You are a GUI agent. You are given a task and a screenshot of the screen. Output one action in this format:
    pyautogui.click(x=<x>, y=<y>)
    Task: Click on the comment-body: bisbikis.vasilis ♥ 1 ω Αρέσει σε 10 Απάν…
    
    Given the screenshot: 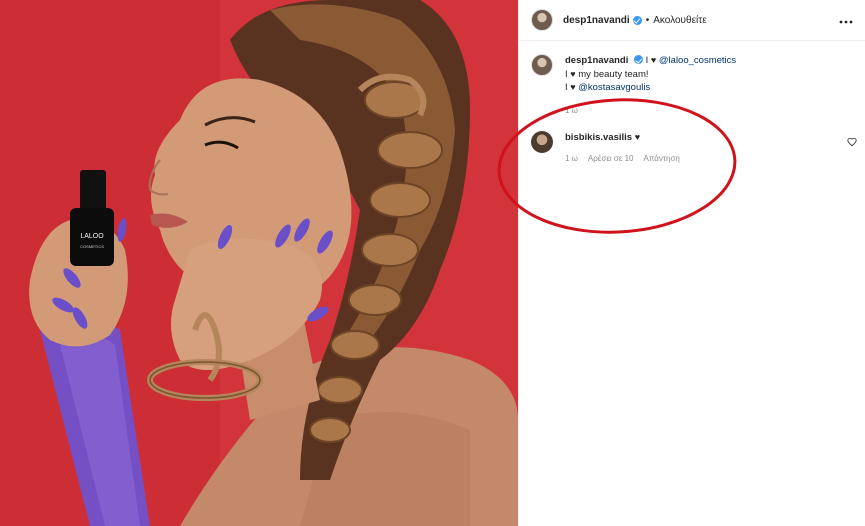 What is the action you would take?
    pyautogui.click(x=622, y=148)
    